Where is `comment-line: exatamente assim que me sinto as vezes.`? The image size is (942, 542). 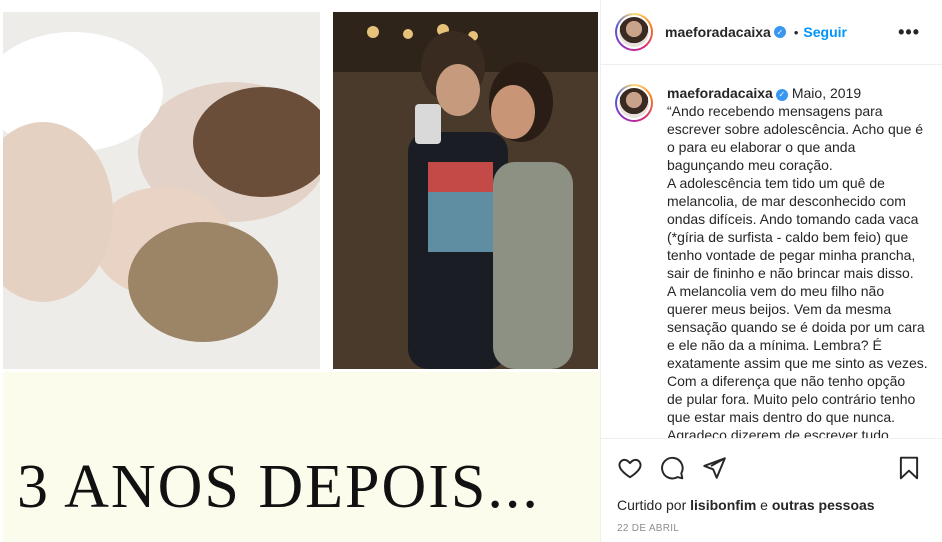
comment-line: exatamente assim que me sinto as vezes. is located at coordinates (797, 363).